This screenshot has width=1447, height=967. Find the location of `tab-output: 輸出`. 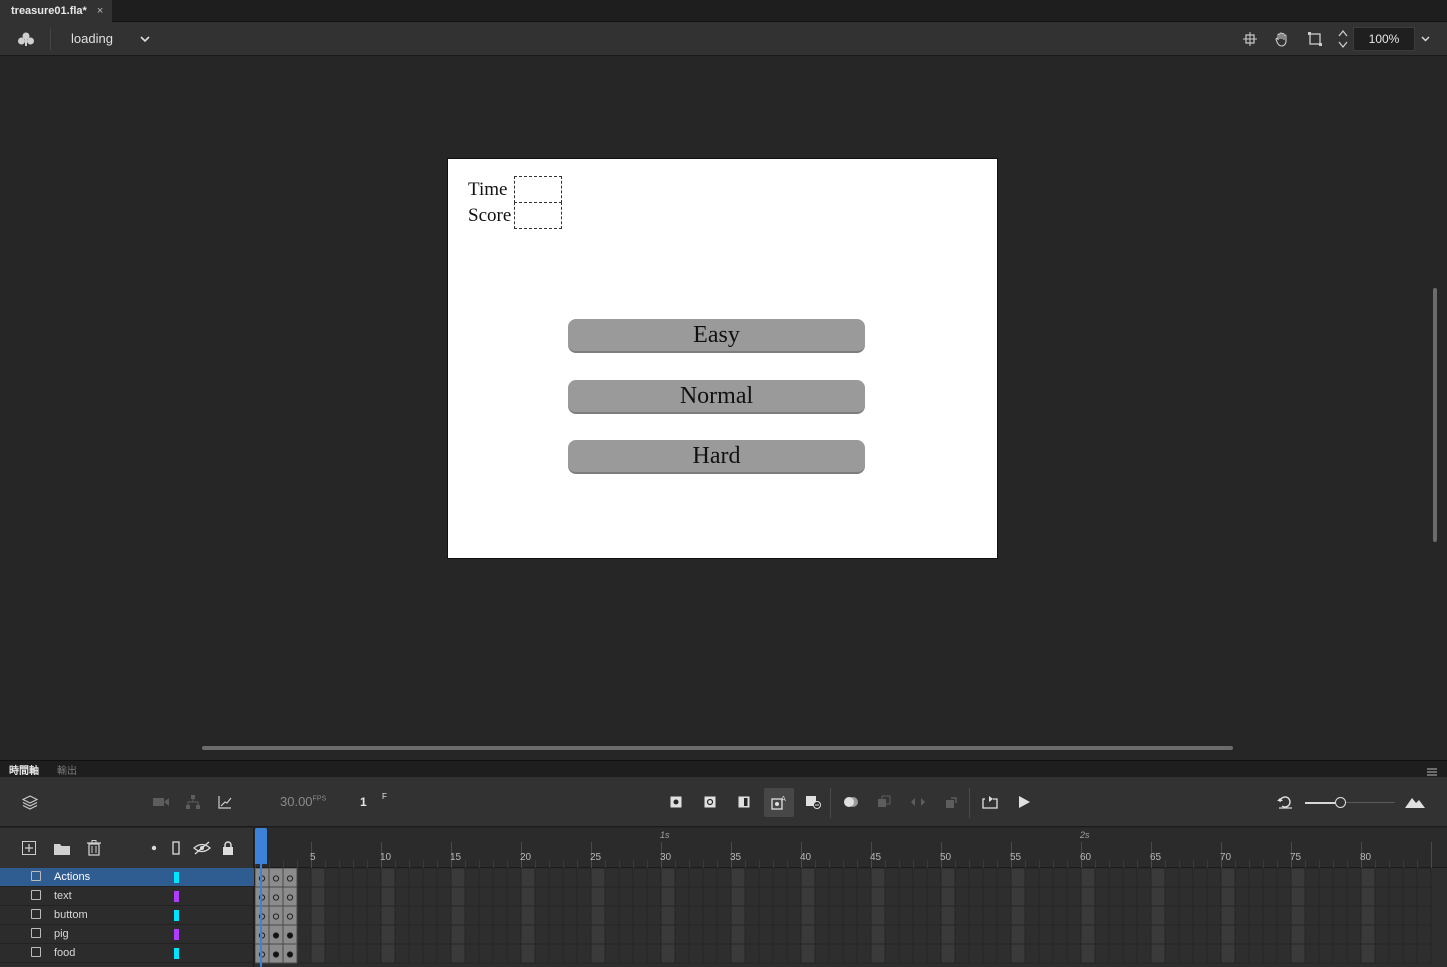

tab-output: 輸出 is located at coordinates (67, 769).